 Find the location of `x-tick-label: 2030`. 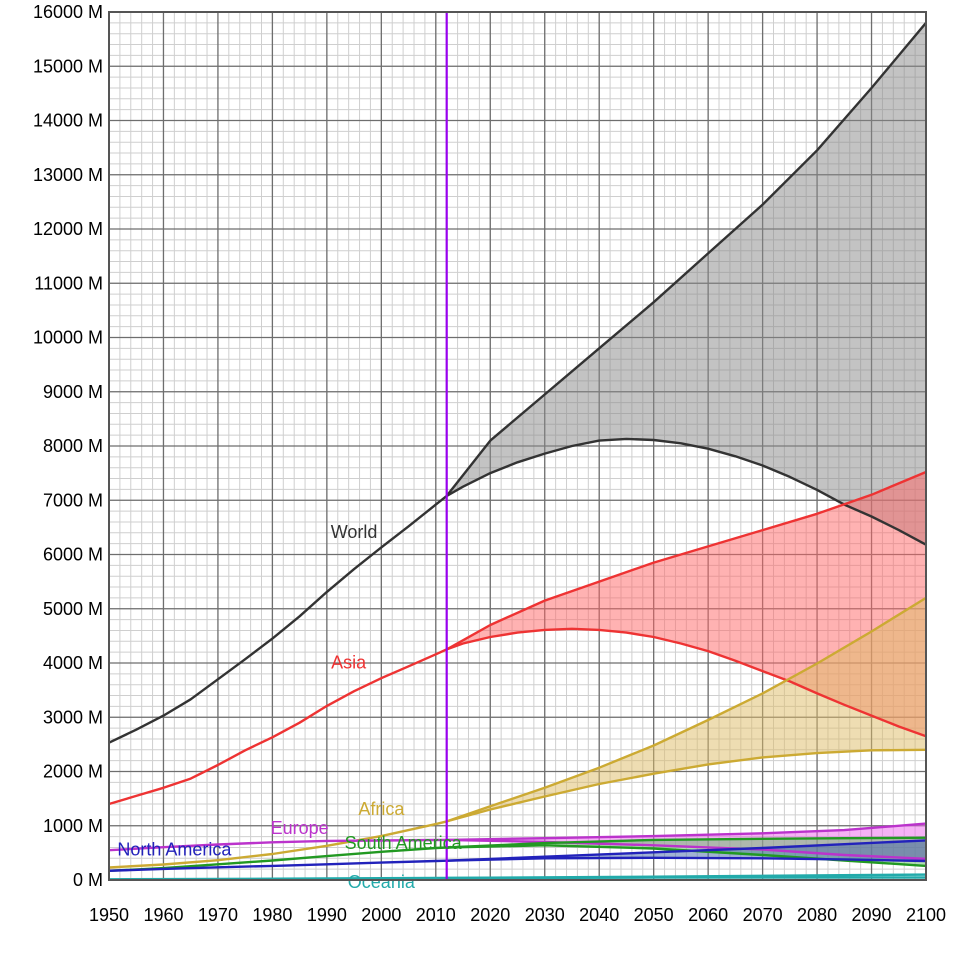

x-tick-label: 2030 is located at coordinates (545, 915).